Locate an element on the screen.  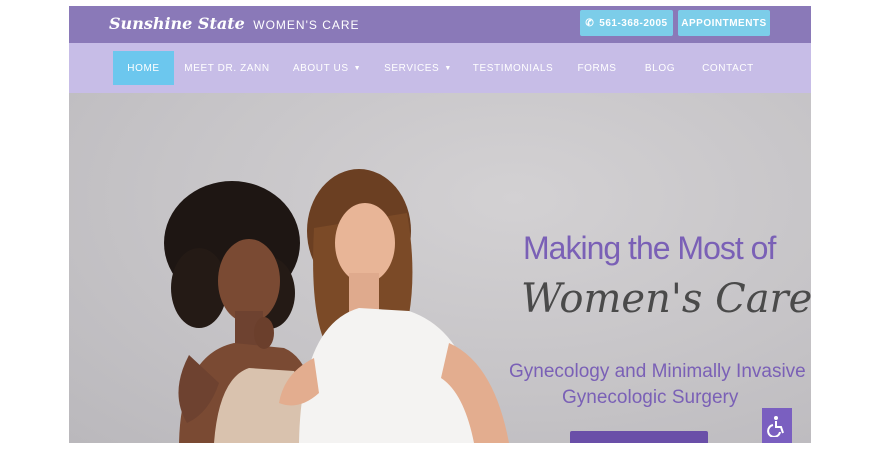
phone-button: ✆ 561-368-2005 is located at coordinates (626, 23).